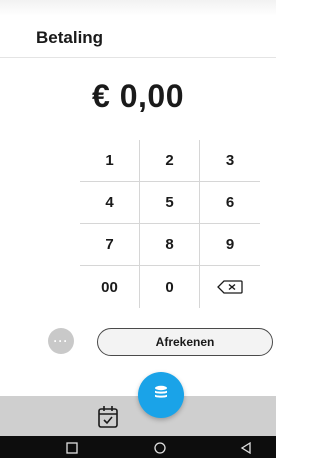 The width and height of the screenshot is (320, 458). I want to click on recents-square-icon, so click(72, 447).